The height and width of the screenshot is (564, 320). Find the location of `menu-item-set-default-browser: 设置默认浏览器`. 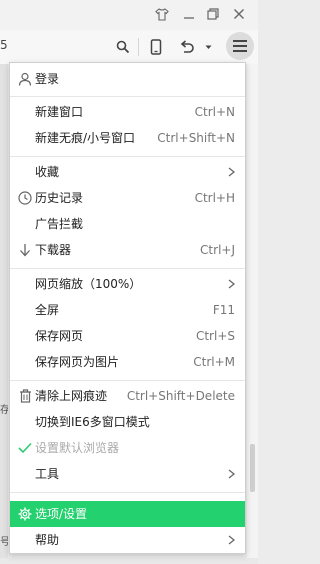

menu-item-set-default-browser: 设置默认浏览器 is located at coordinates (127, 448).